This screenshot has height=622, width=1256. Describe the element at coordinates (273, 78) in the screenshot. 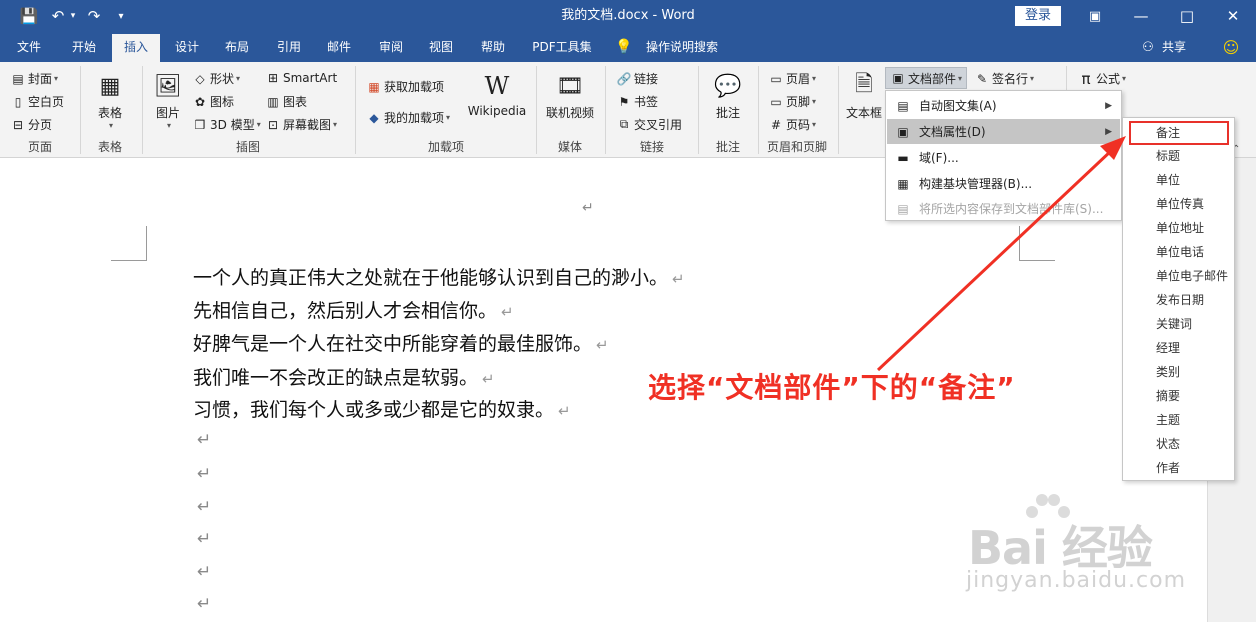

I see `smartart-icon: ⊞` at that location.